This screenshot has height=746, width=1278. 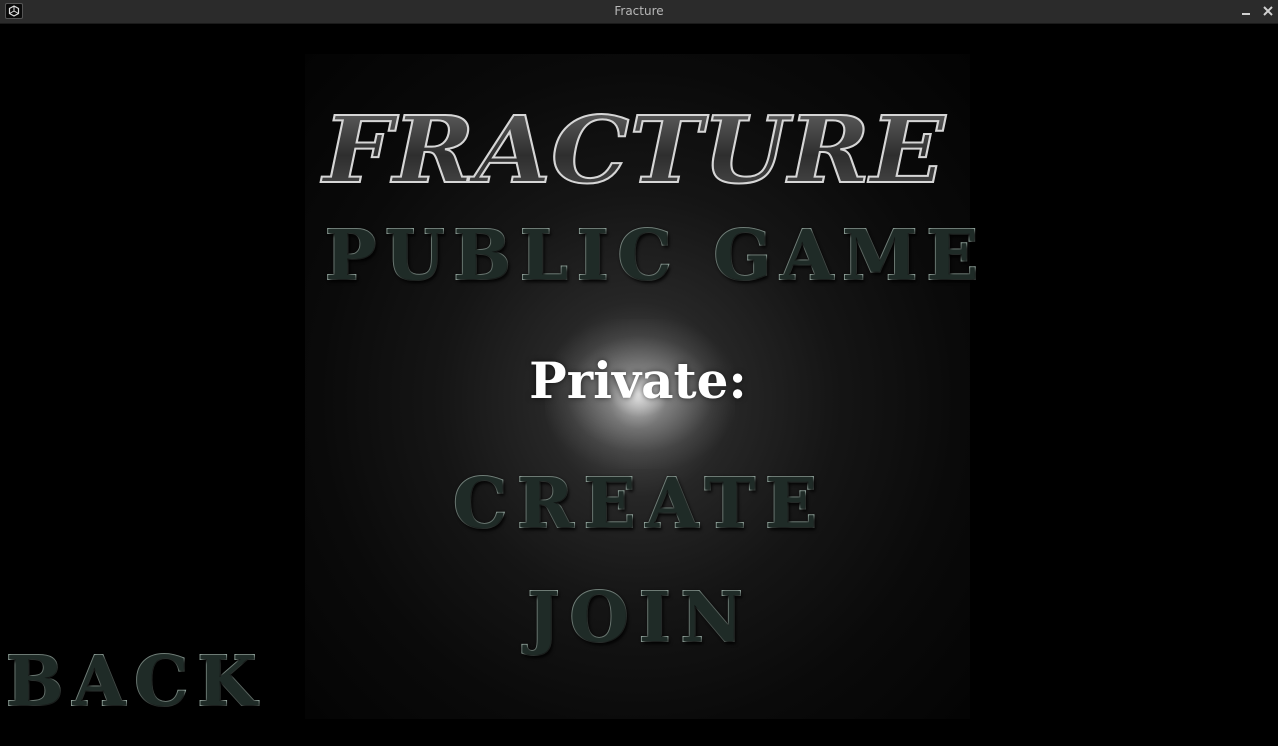 I want to click on fracture-logo: FRACTURE, so click(x=633, y=146).